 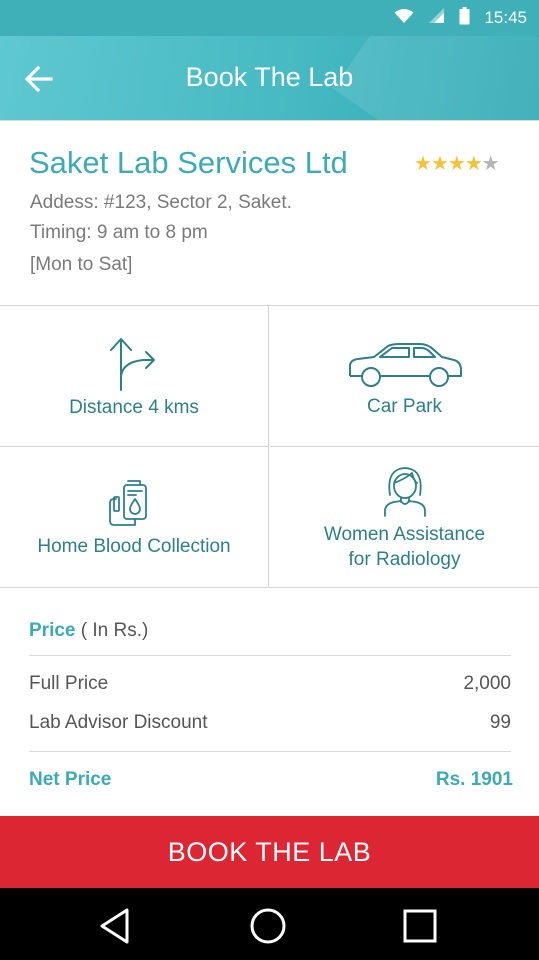 I want to click on feature-car-park: Car Park, so click(x=404, y=376).